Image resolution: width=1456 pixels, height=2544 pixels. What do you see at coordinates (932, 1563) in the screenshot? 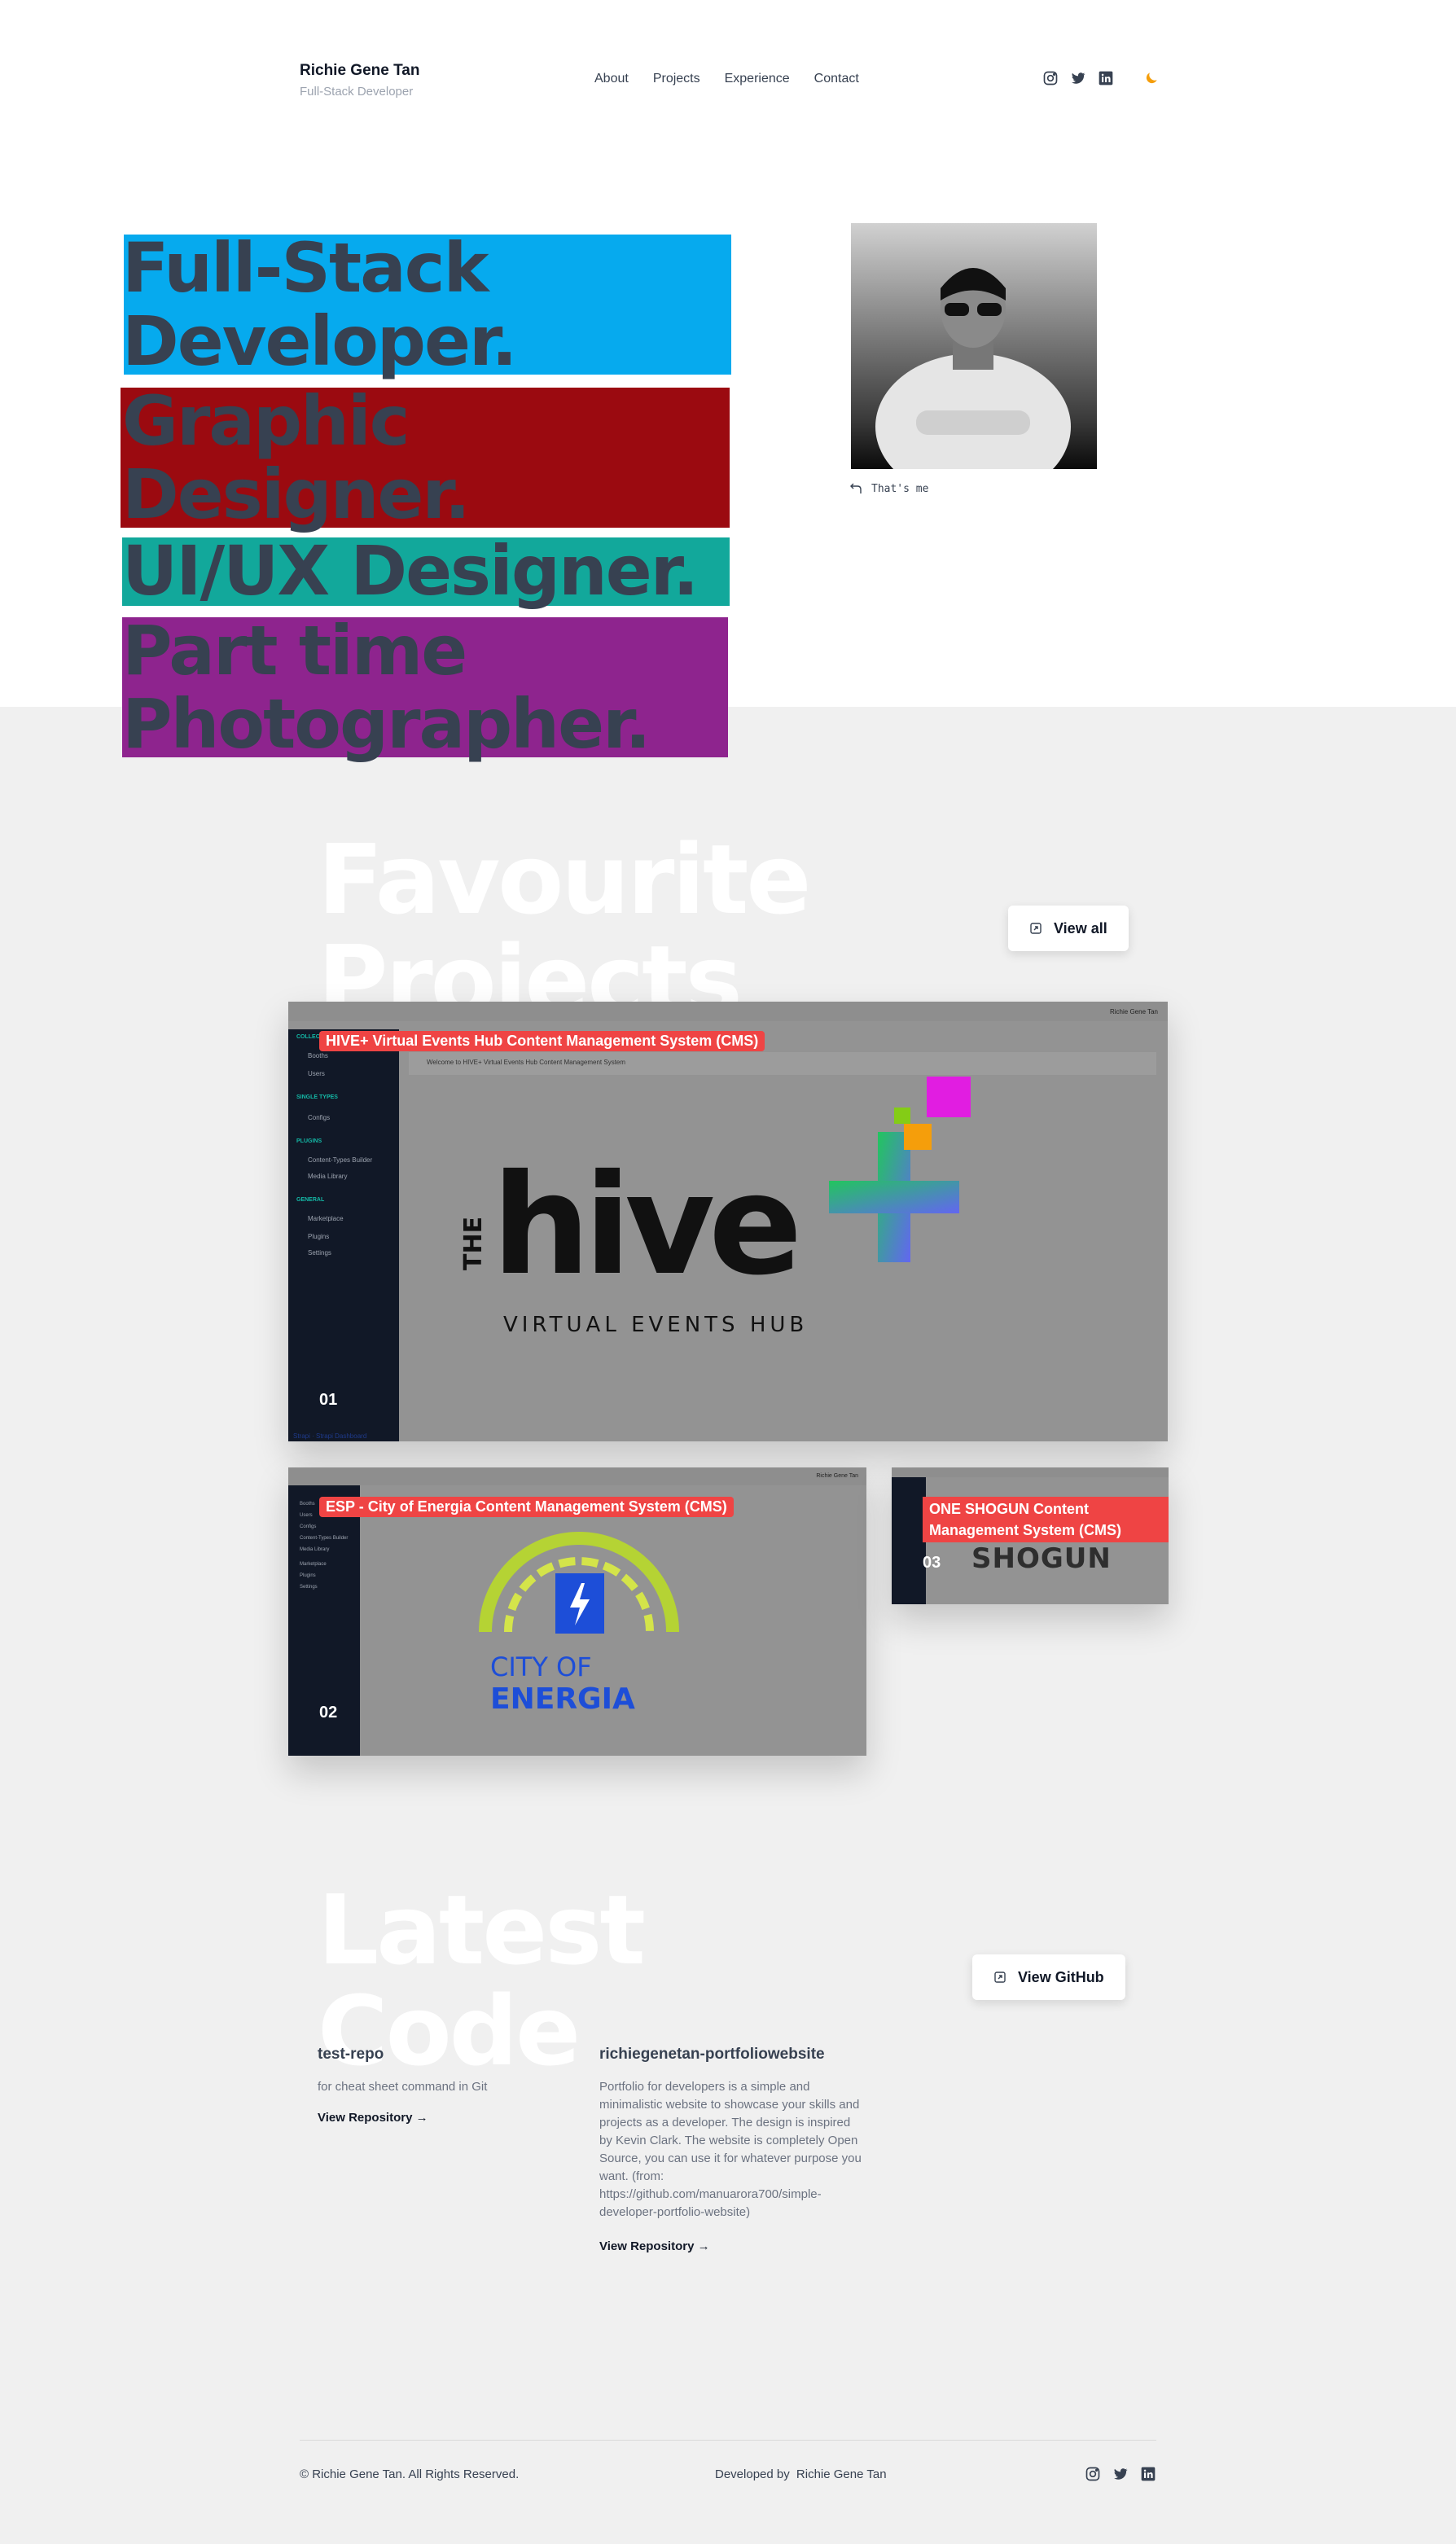
I see `card-3-number: 03` at bounding box center [932, 1563].